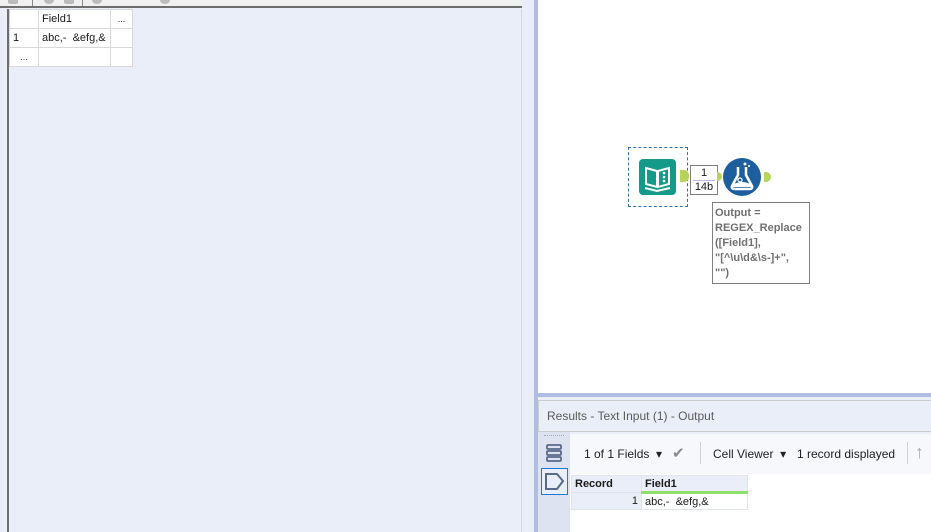  Describe the element at coordinates (24, 19) in the screenshot. I see `grid-corner` at that location.